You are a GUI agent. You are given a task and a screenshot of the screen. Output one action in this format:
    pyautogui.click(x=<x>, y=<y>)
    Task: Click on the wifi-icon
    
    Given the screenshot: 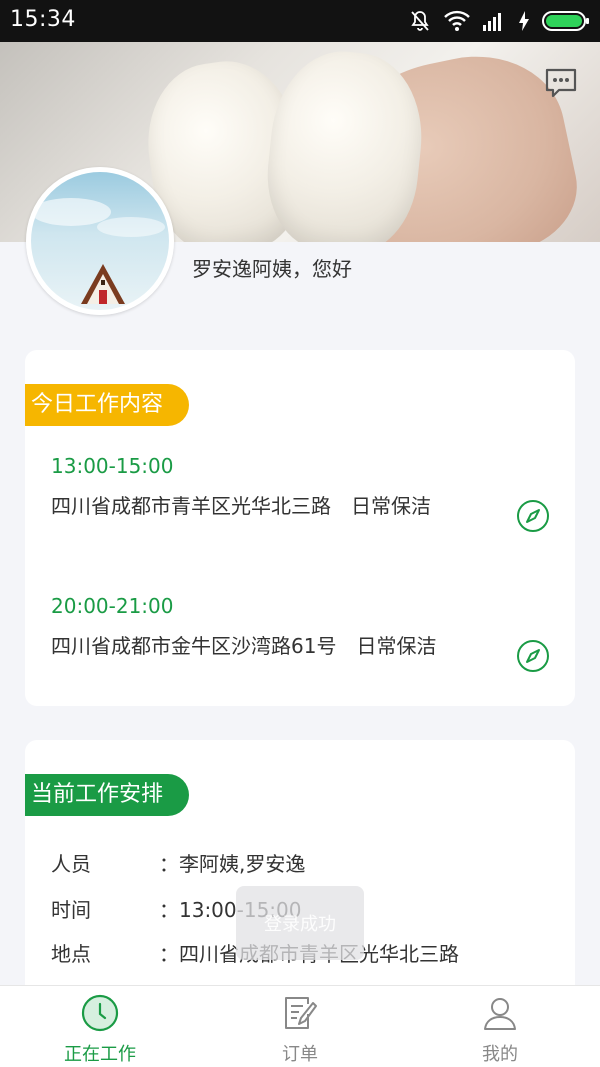 What is the action you would take?
    pyautogui.click(x=457, y=20)
    